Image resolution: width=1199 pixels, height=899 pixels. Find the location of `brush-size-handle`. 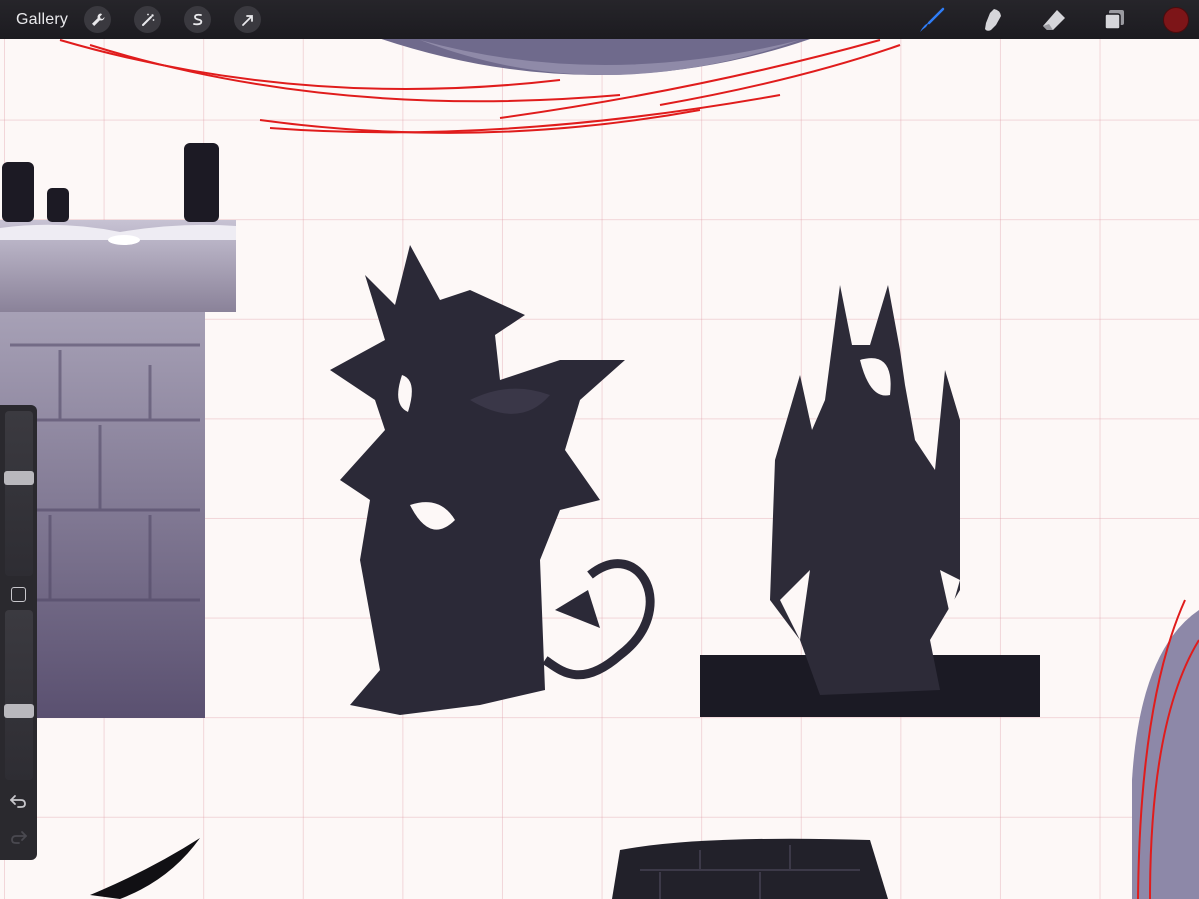

brush-size-handle is located at coordinates (19, 478).